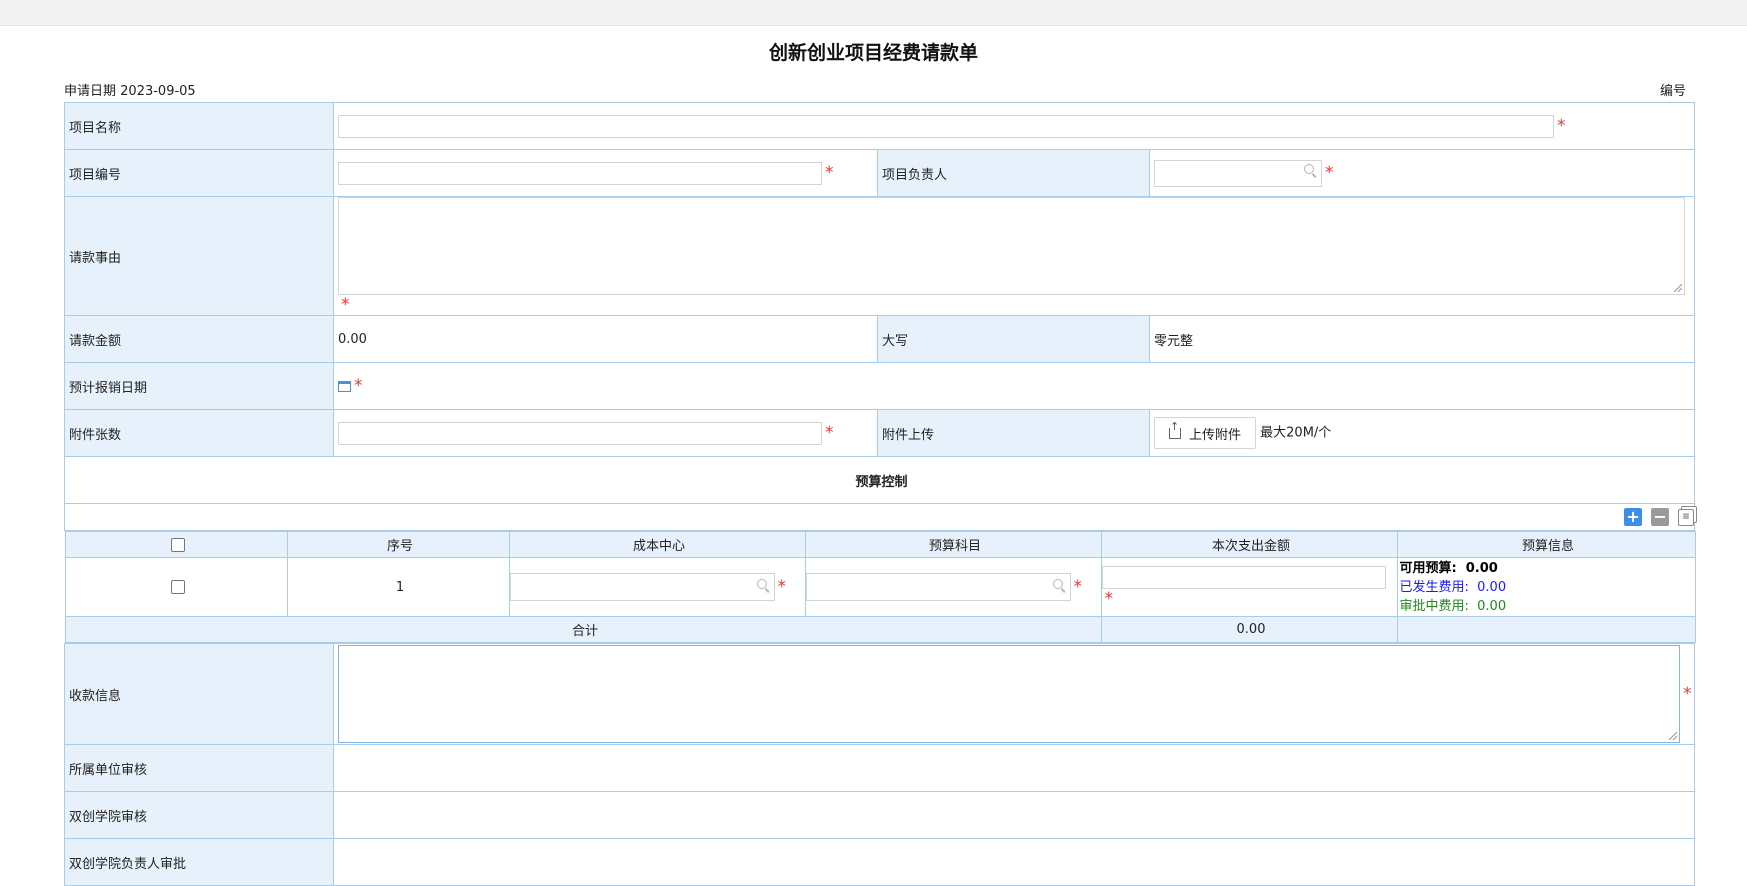  What do you see at coordinates (1013, 433) in the screenshot?
I see `attachment-upload-label: 附件上传` at bounding box center [1013, 433].